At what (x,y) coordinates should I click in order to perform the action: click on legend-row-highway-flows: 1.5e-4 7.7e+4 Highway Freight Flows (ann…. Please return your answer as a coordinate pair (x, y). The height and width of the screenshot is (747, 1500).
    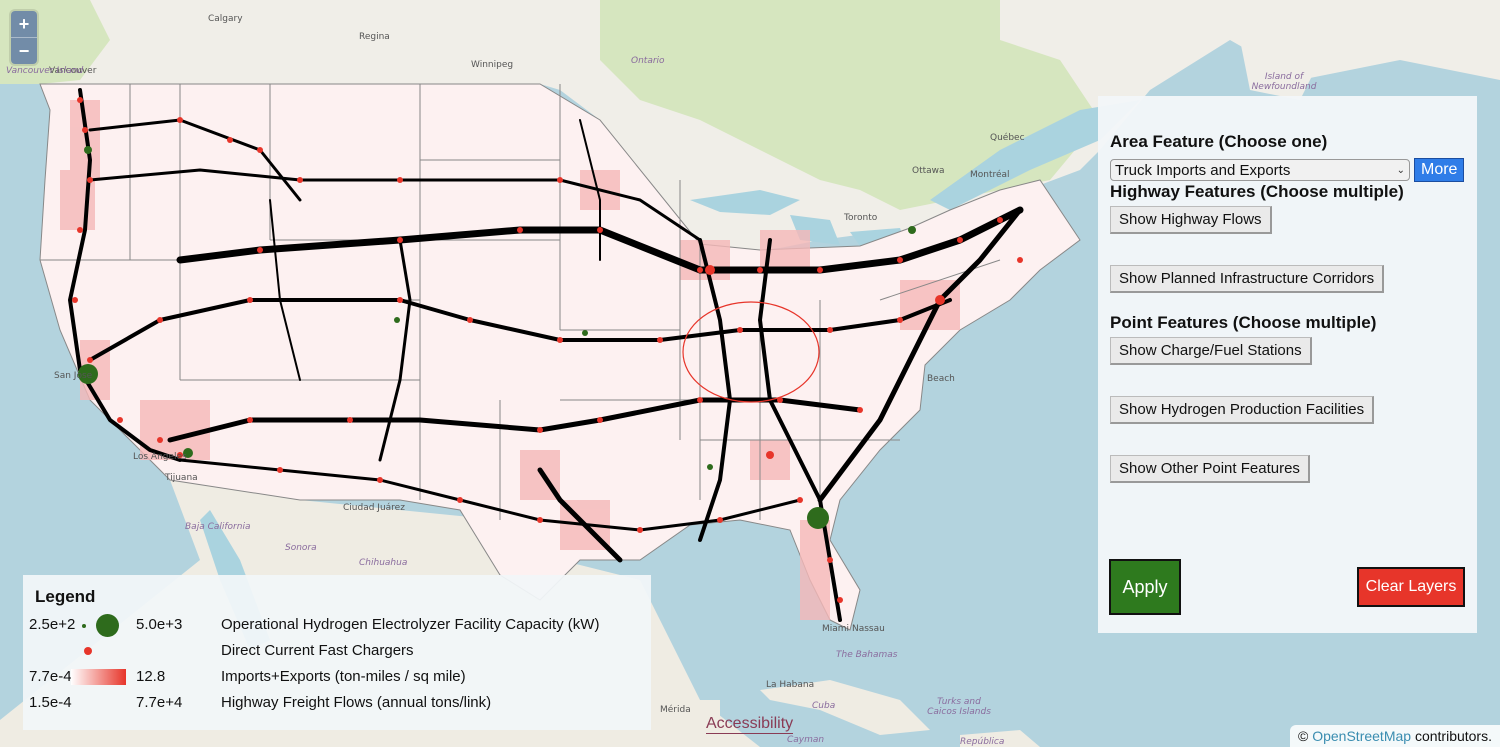
    Looking at the image, I should click on (334, 704).